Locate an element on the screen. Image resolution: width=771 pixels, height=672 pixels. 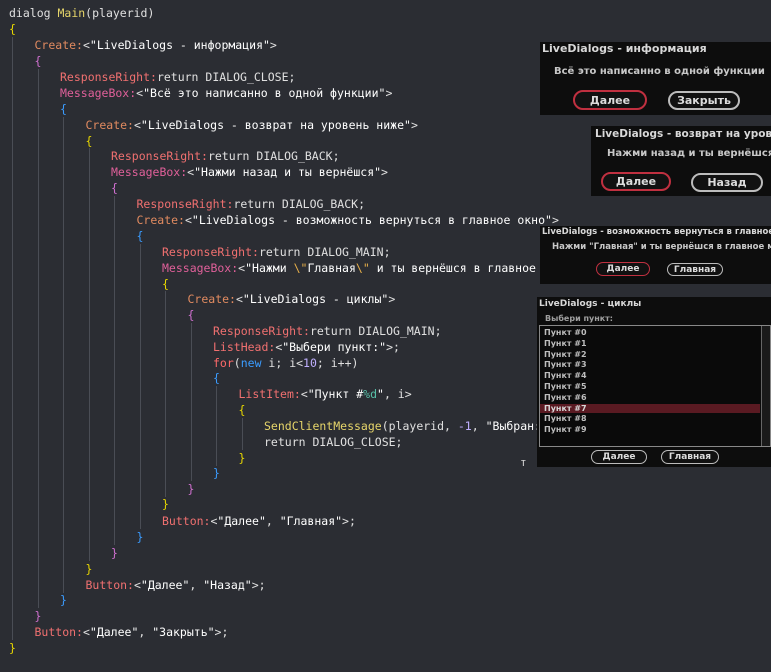
code-line: Button:<"Далее", "Закрыть">; is located at coordinates (132, 632).